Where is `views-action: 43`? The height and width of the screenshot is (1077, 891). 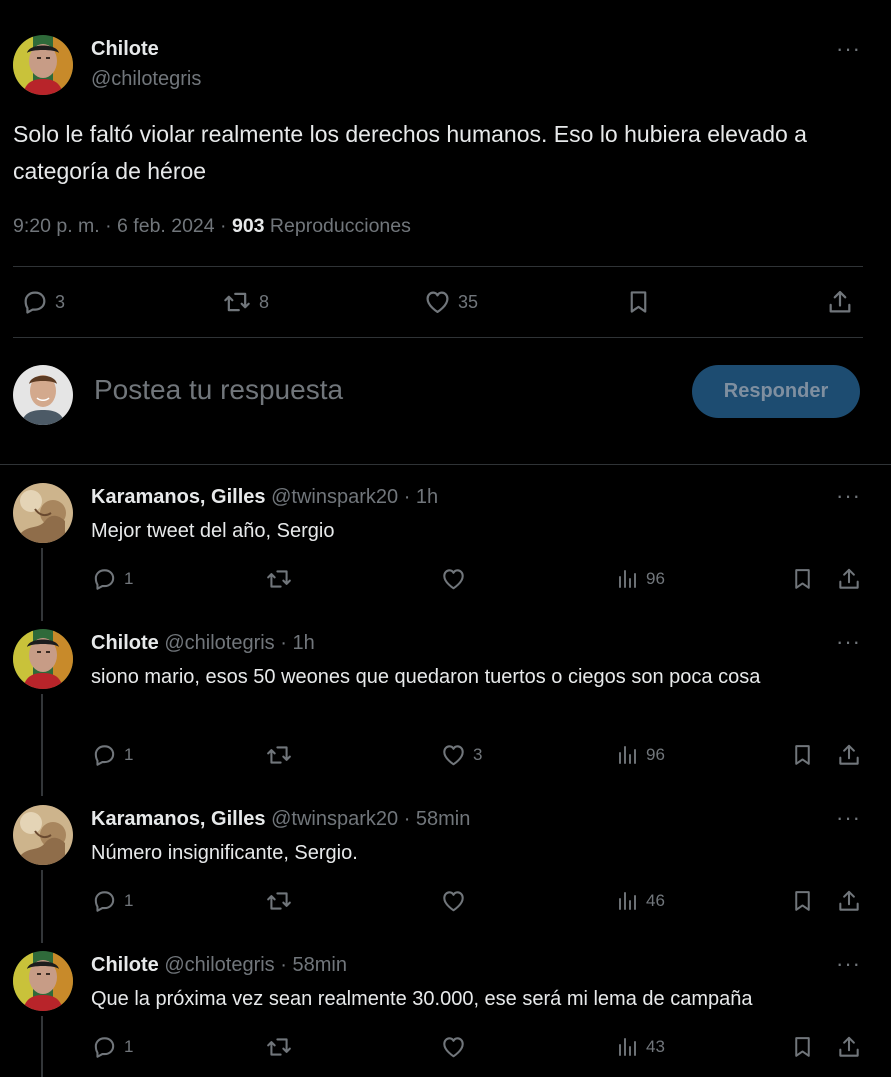
views-action: 43 is located at coordinates (640, 1047).